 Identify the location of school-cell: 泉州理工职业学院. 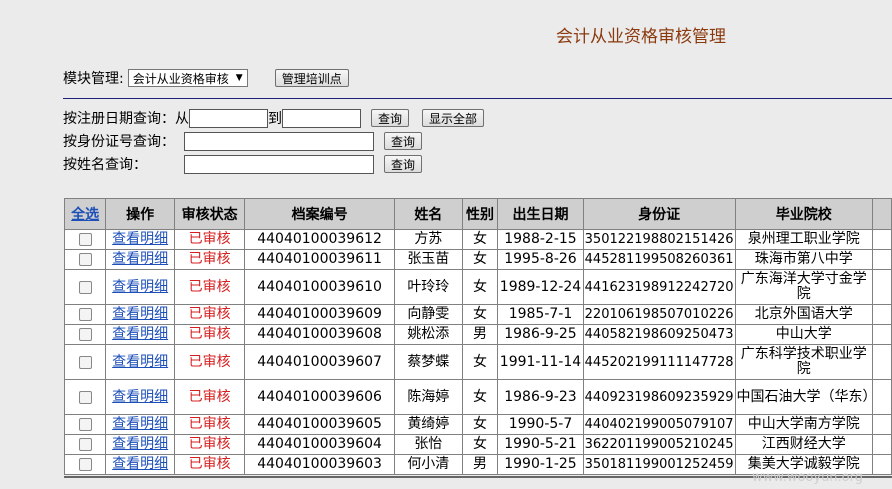
(803, 239).